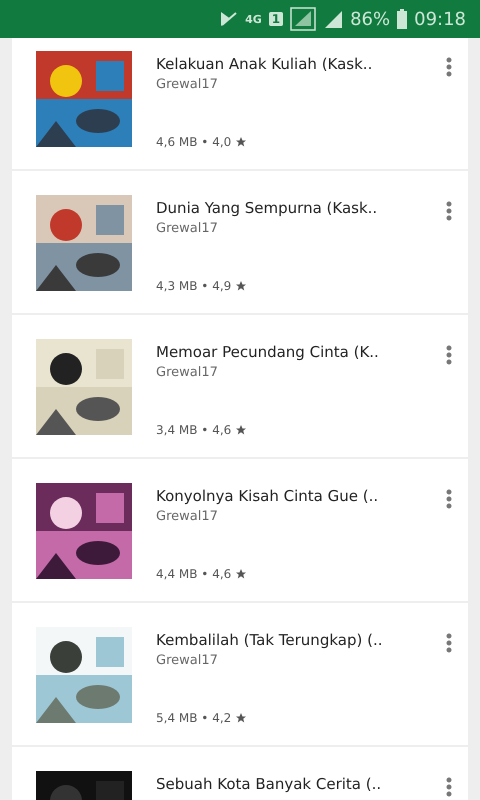 Image resolution: width=480 pixels, height=800 pixels. What do you see at coordinates (269, 784) in the screenshot?
I see `app-title: Sebuah Kota Banyak Cerita (..` at bounding box center [269, 784].